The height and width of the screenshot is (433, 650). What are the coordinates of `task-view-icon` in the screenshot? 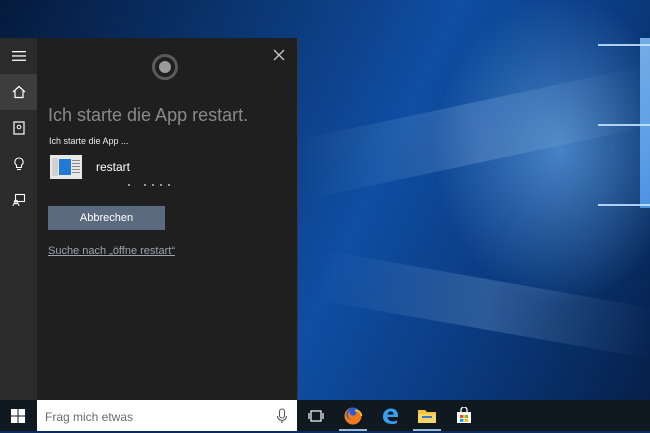 It's located at (316, 415).